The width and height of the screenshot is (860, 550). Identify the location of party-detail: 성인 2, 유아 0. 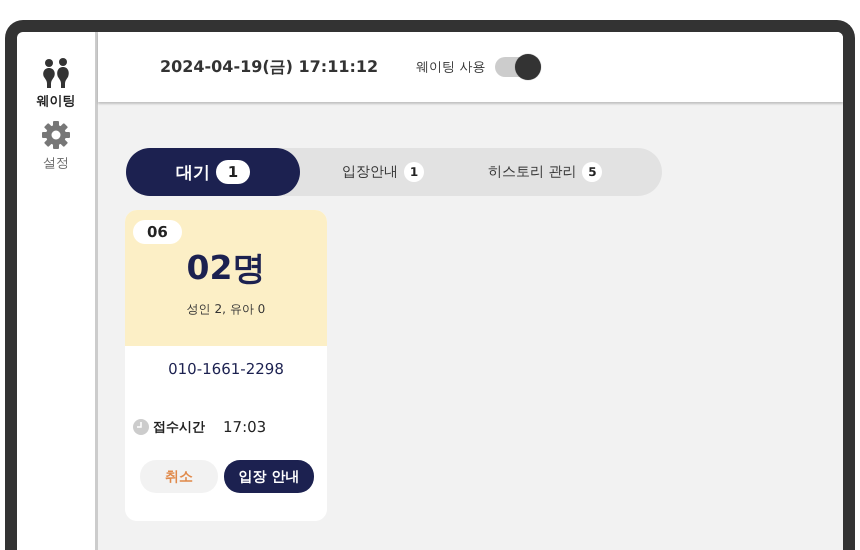
(226, 309).